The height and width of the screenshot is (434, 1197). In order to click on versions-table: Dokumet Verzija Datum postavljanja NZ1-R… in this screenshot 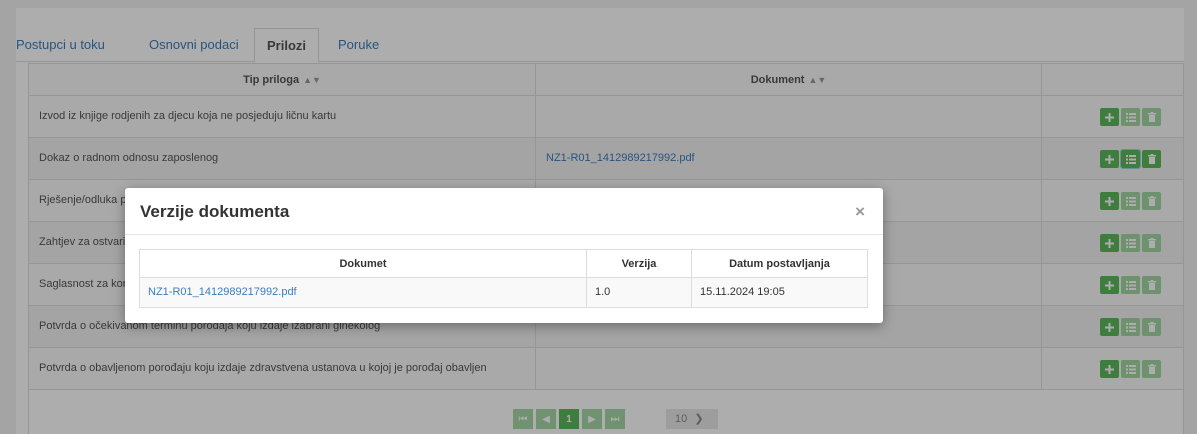, I will do `click(503, 278)`.